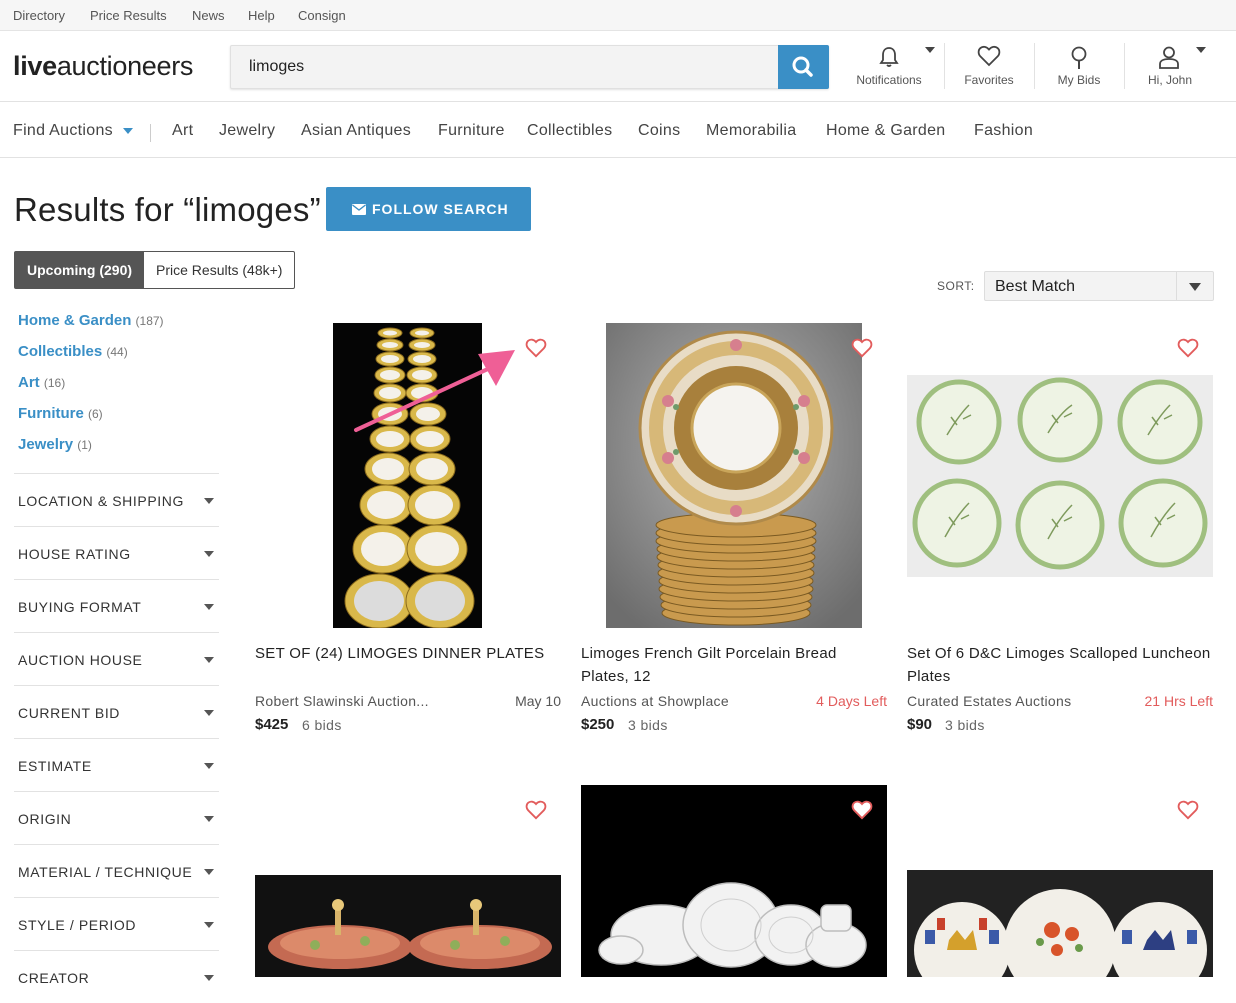 Image resolution: width=1236 pixels, height=1003 pixels. Describe the element at coordinates (29, 382) in the screenshot. I see `category-name: Art` at that location.